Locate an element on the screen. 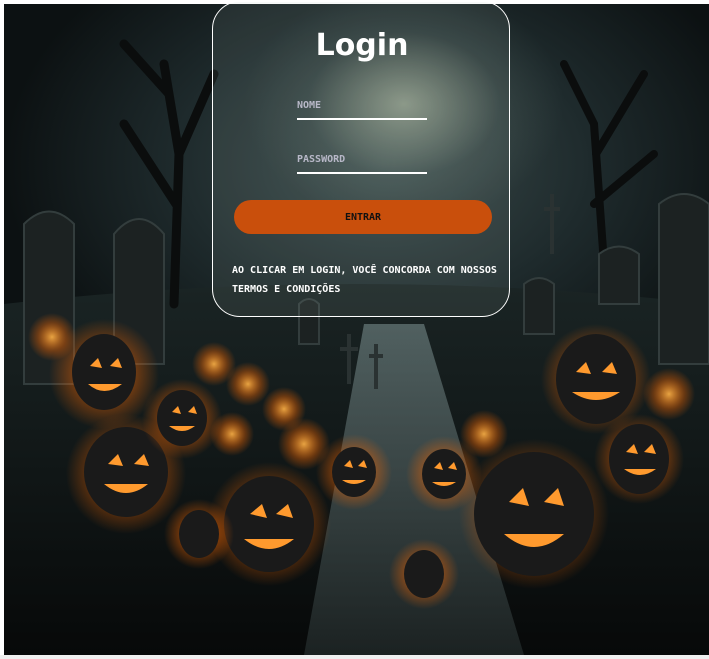 The image size is (709, 659). password-input is located at coordinates (362, 159).